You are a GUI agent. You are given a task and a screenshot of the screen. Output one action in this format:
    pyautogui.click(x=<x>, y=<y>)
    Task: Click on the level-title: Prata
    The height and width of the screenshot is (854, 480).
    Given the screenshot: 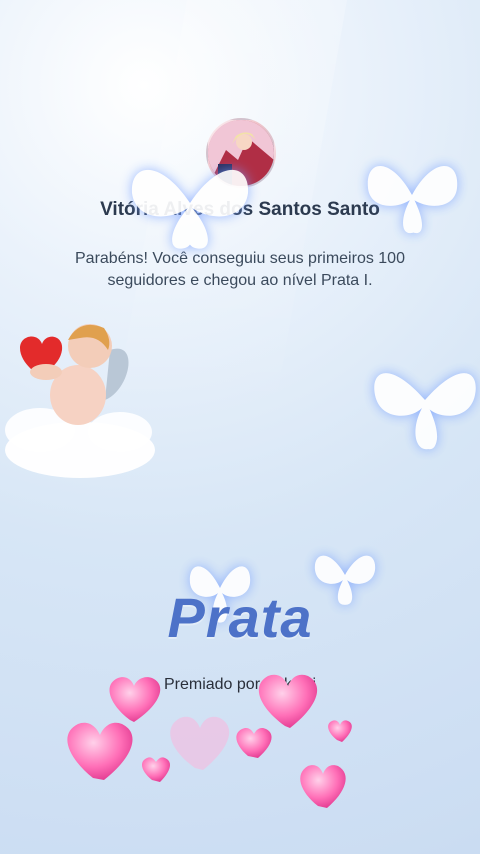 What is the action you would take?
    pyautogui.click(x=240, y=617)
    